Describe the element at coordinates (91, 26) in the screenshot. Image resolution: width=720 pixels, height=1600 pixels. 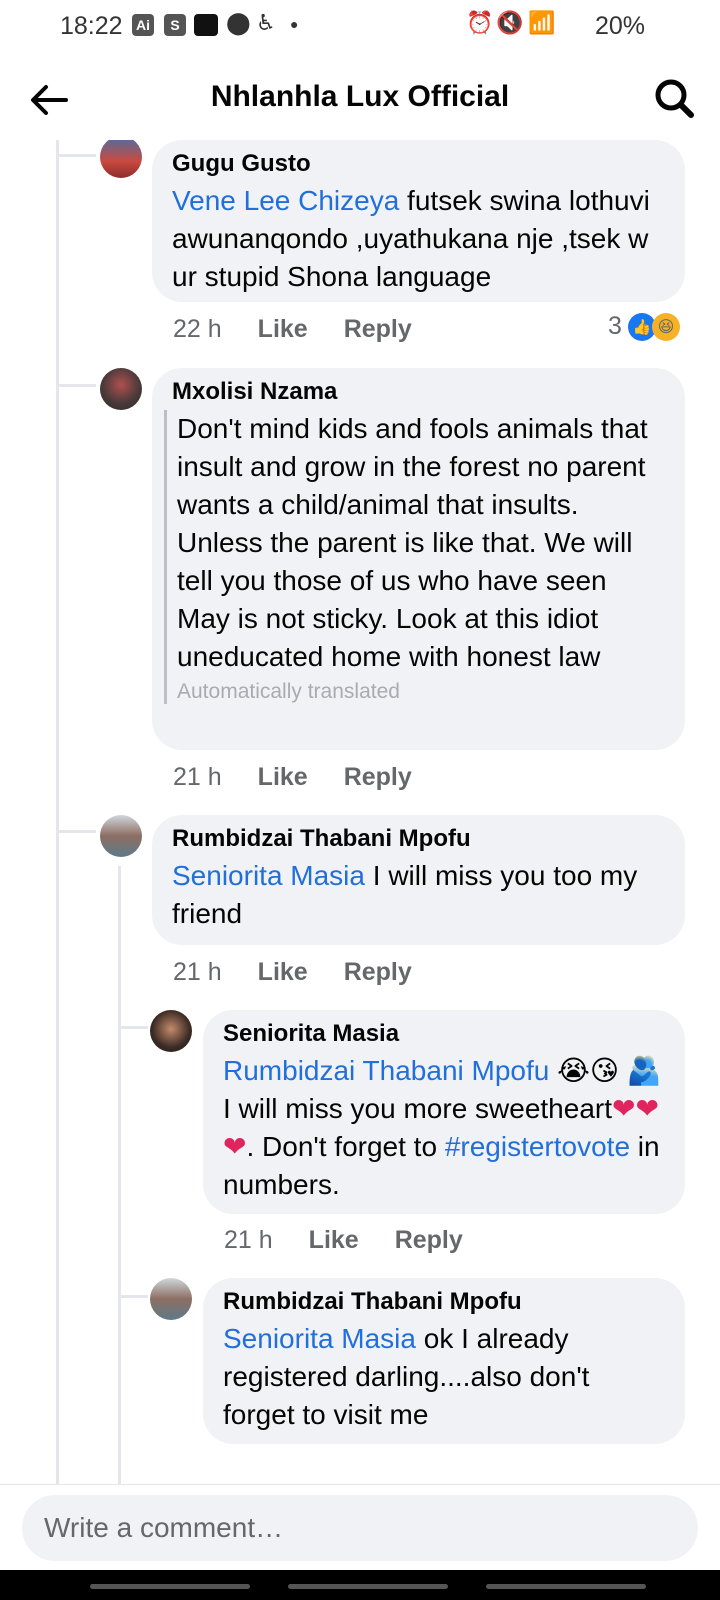
I see `status-time: 18:22` at that location.